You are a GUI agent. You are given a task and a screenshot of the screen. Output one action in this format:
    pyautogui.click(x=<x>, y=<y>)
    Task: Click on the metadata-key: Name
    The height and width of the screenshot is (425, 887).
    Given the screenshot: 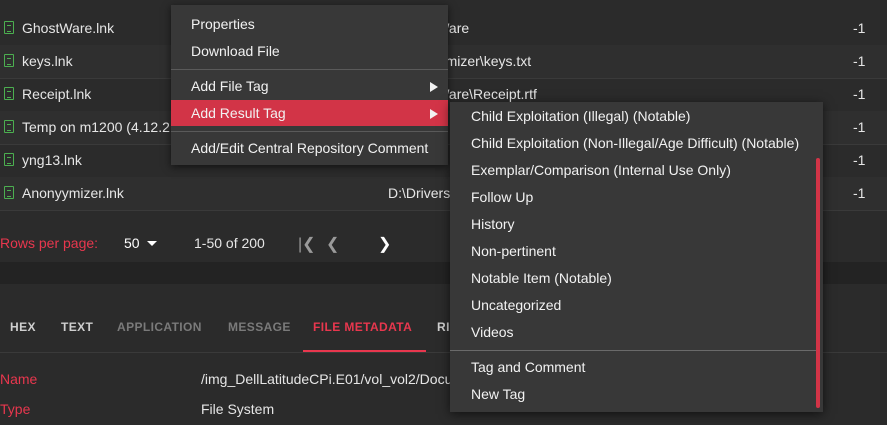 What is the action you would take?
    pyautogui.click(x=19, y=379)
    